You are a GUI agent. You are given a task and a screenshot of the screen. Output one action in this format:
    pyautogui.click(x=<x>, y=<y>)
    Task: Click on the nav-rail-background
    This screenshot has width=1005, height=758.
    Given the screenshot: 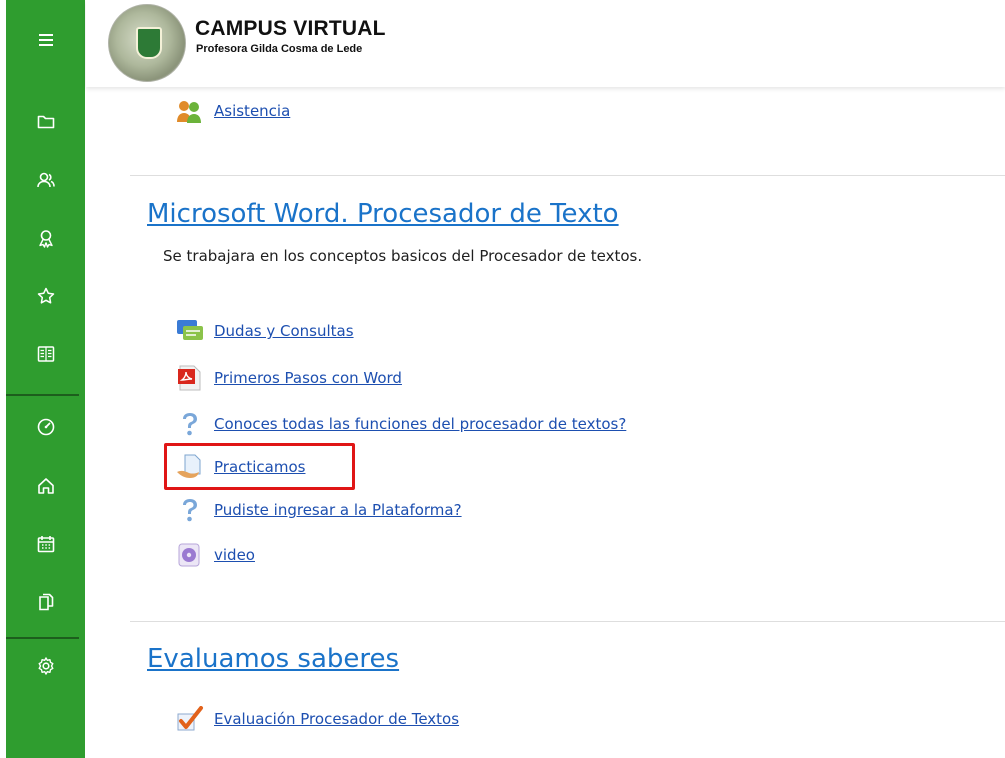 What is the action you would take?
    pyautogui.click(x=45, y=379)
    